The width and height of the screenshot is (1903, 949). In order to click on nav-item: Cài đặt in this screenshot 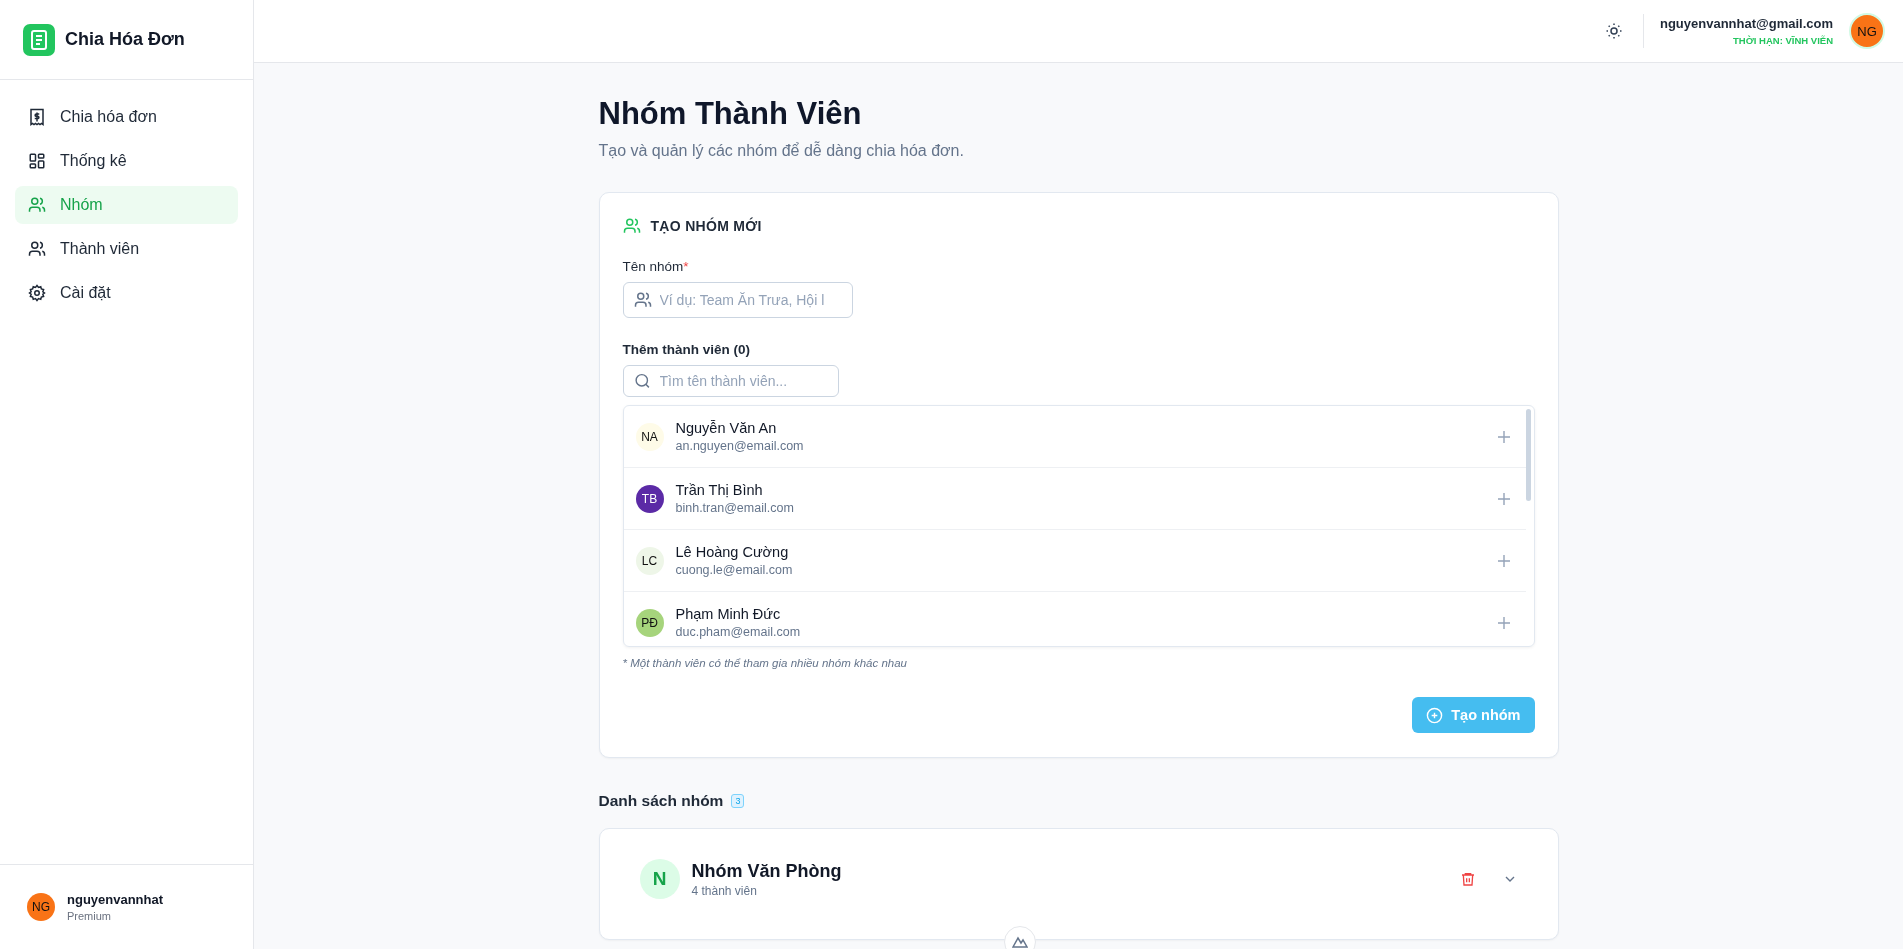, I will do `click(126, 293)`.